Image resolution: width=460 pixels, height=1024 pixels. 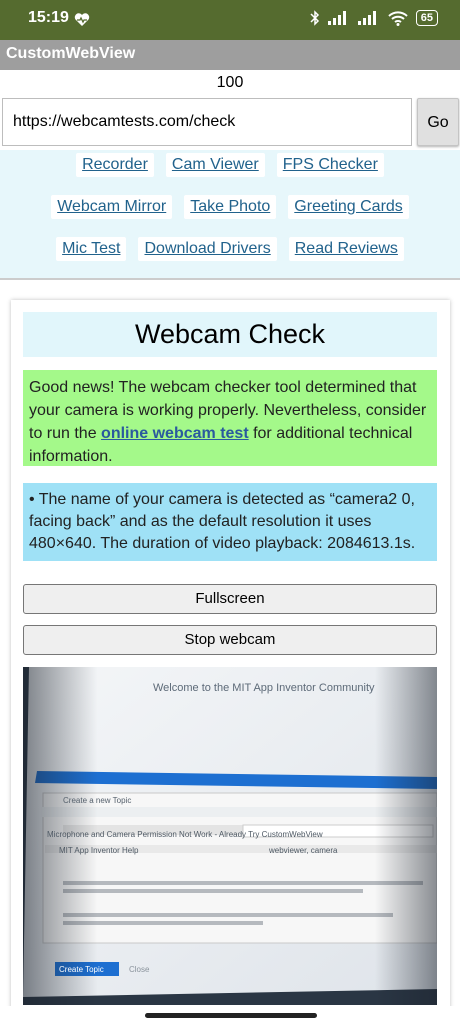 I want to click on preview-tags: webviewer, camera, so click(x=303, y=850).